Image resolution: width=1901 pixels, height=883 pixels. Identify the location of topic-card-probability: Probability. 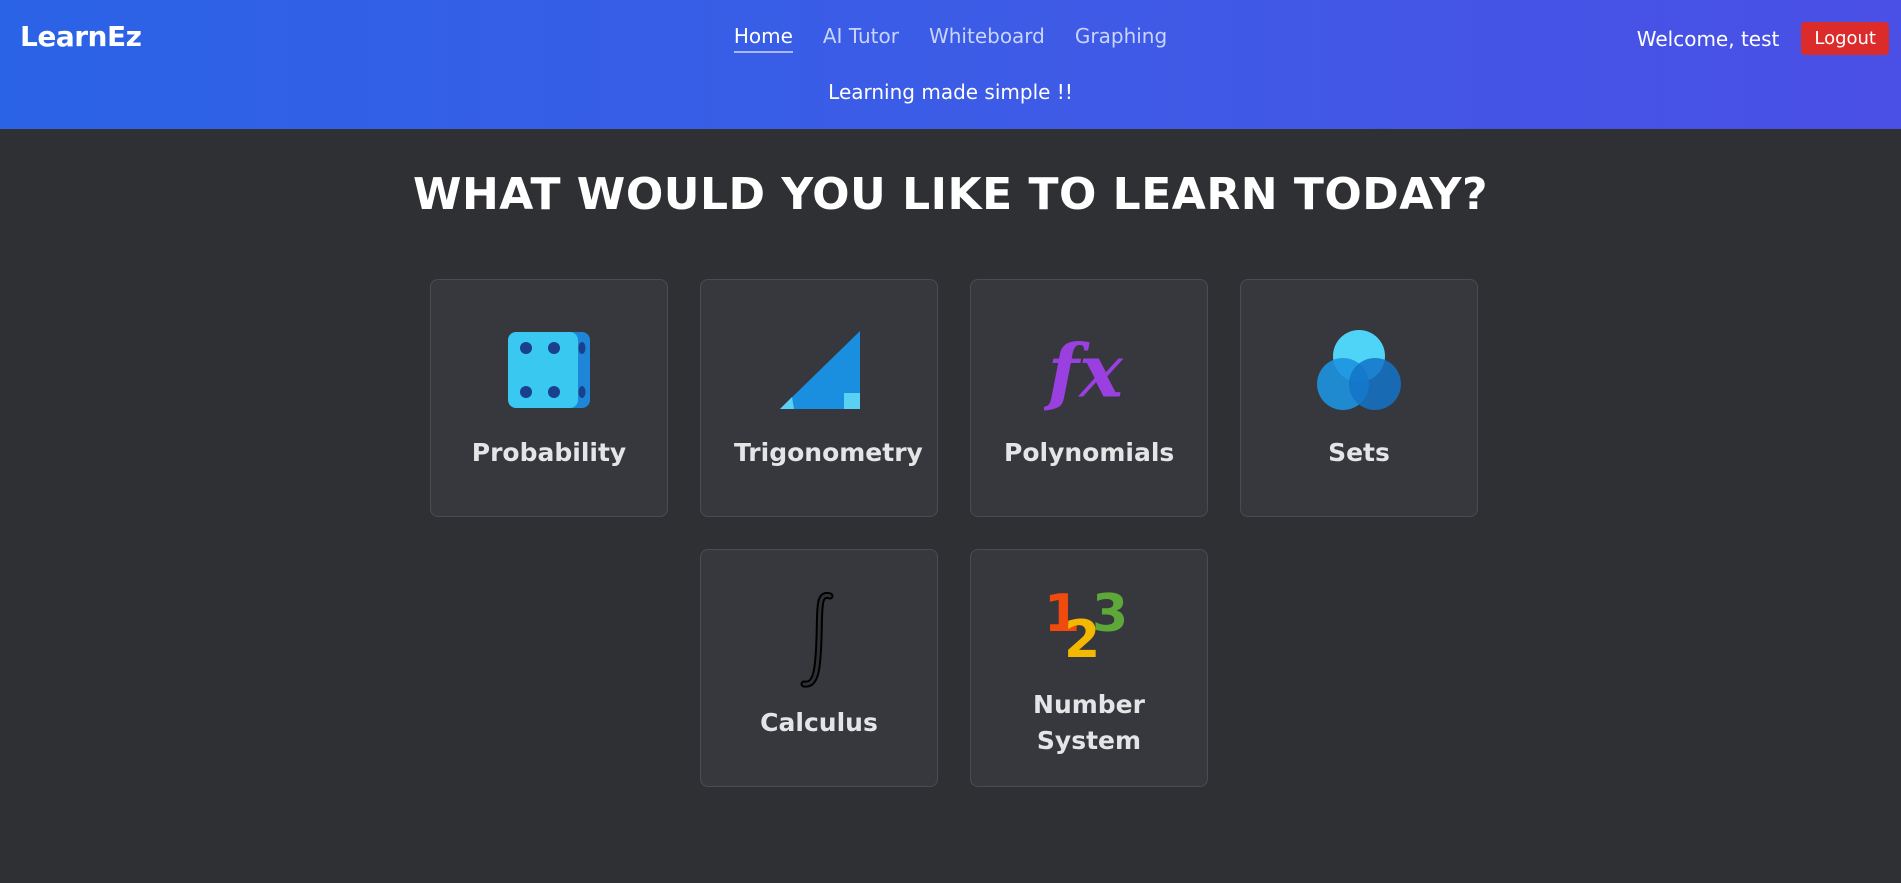
(549, 398).